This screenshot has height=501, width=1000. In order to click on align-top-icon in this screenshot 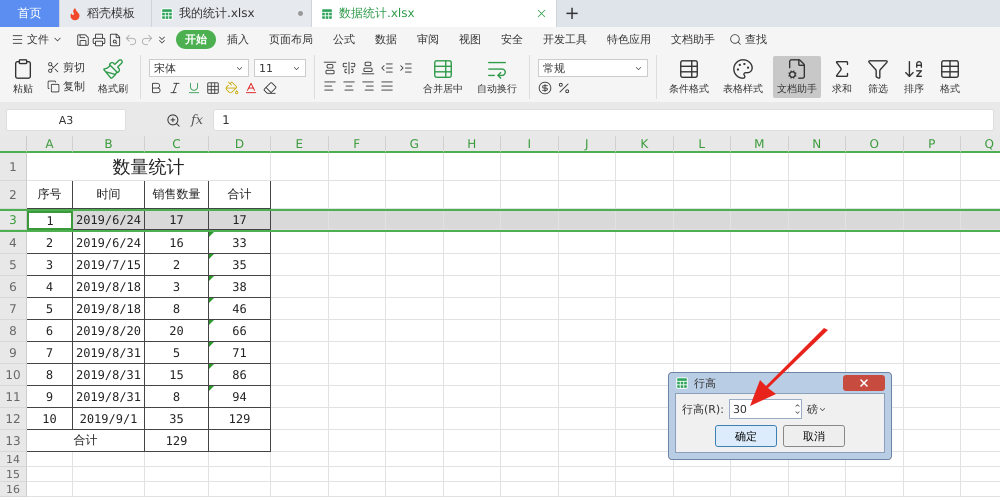, I will do `click(330, 68)`.